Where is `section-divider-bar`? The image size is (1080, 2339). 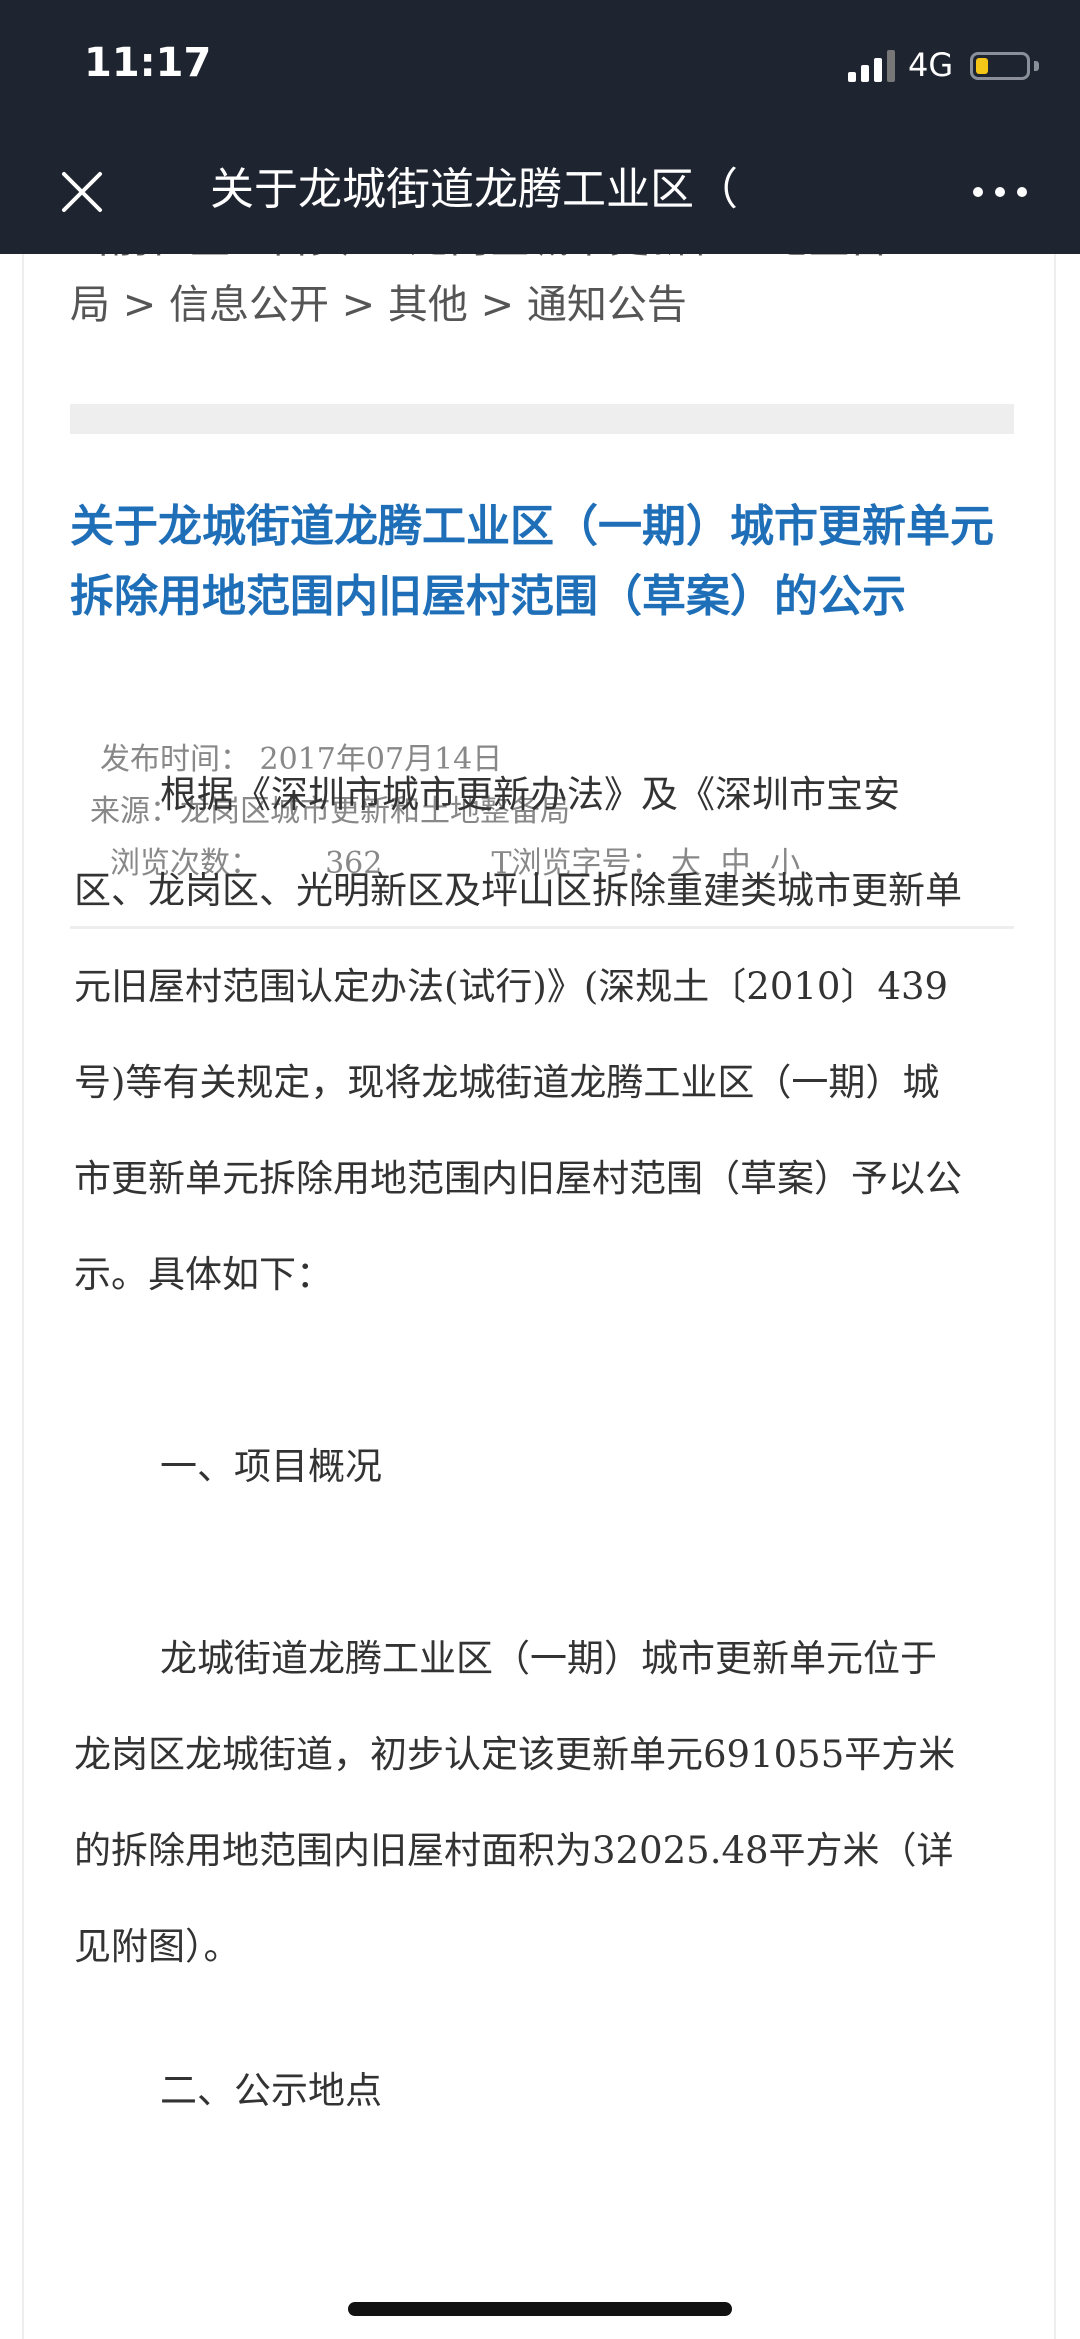
section-divider-bar is located at coordinates (542, 419).